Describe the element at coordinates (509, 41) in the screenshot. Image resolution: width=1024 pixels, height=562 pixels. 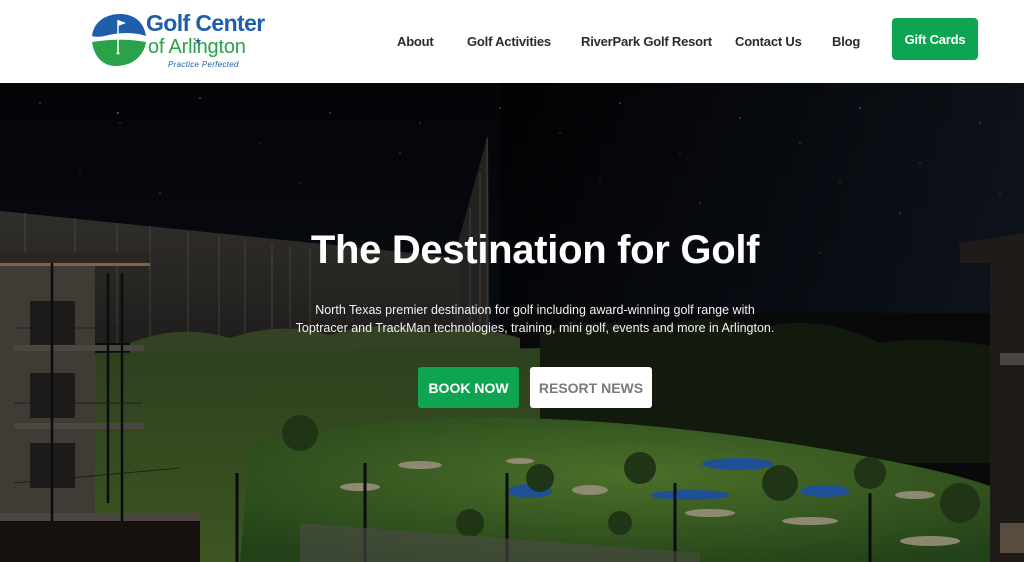
I see `nav-item-golf-activities: Golf Activities` at that location.